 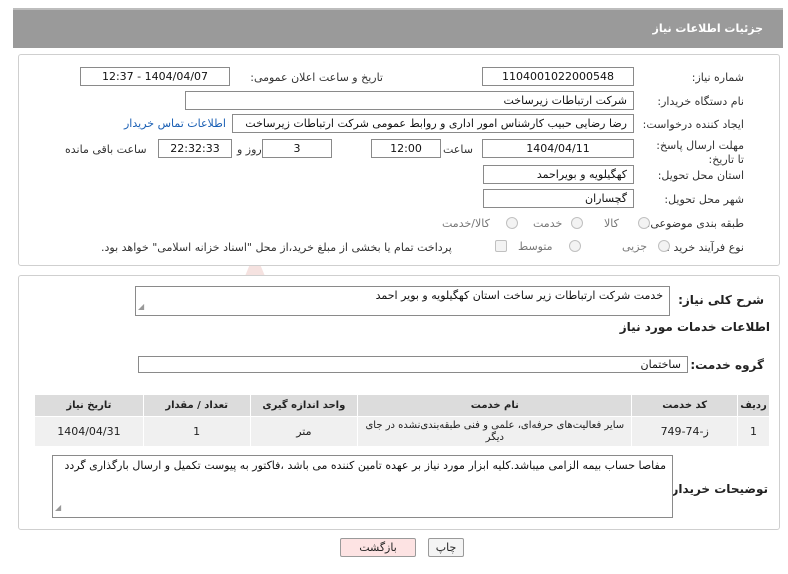 What do you see at coordinates (89, 405) in the screenshot?
I see `col-need-date: تاریخ نیاز` at bounding box center [89, 405].